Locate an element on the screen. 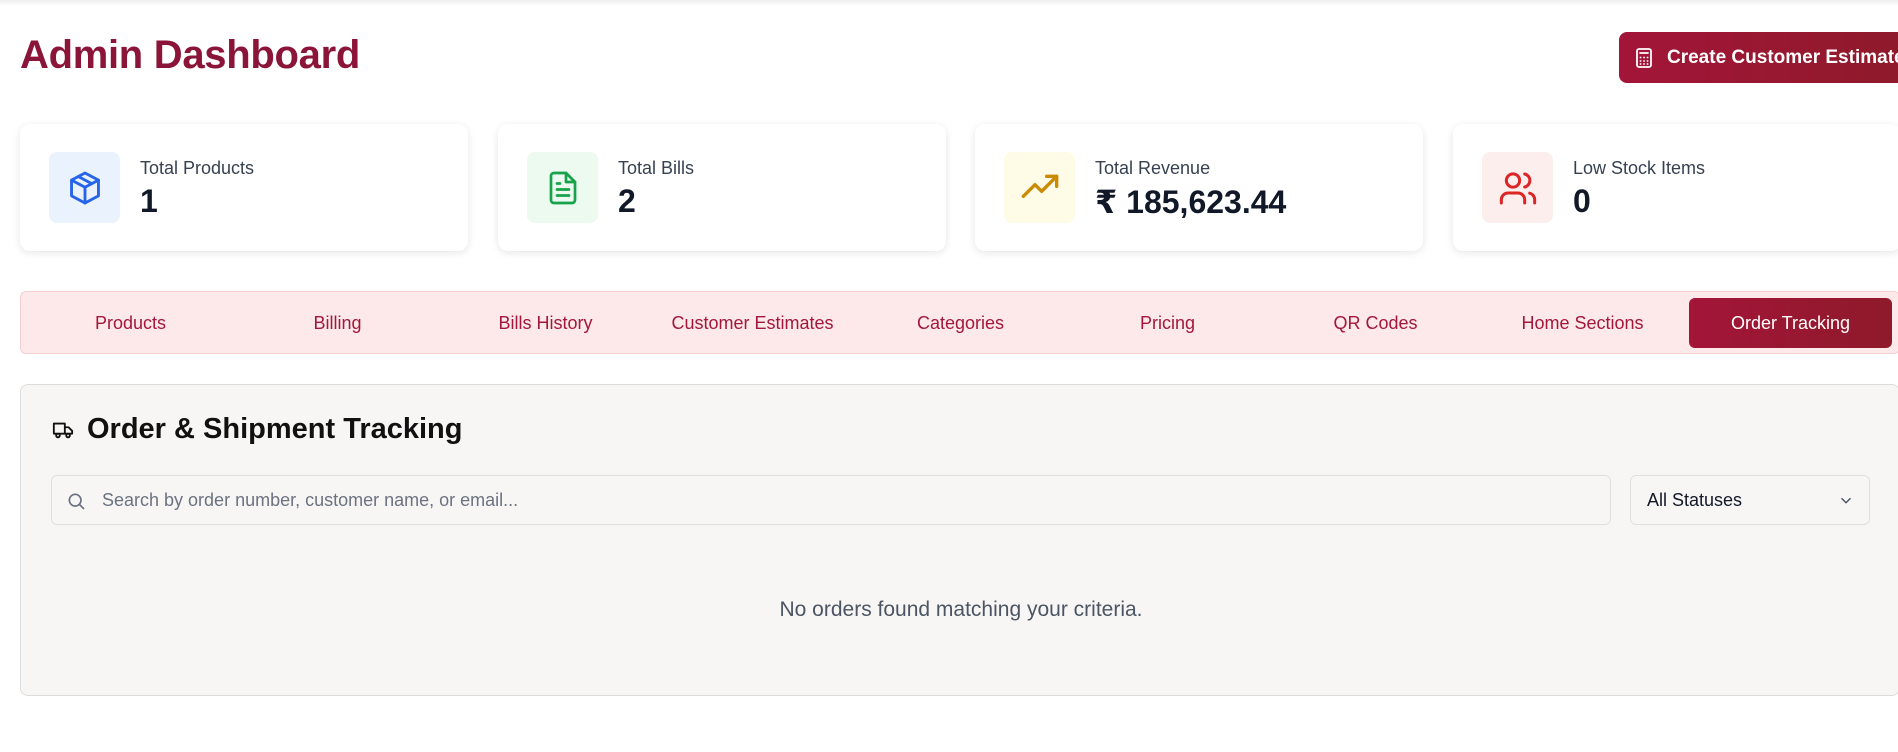 The width and height of the screenshot is (1898, 752). panel-header: Order & Shipment Tracking is located at coordinates (256, 429).